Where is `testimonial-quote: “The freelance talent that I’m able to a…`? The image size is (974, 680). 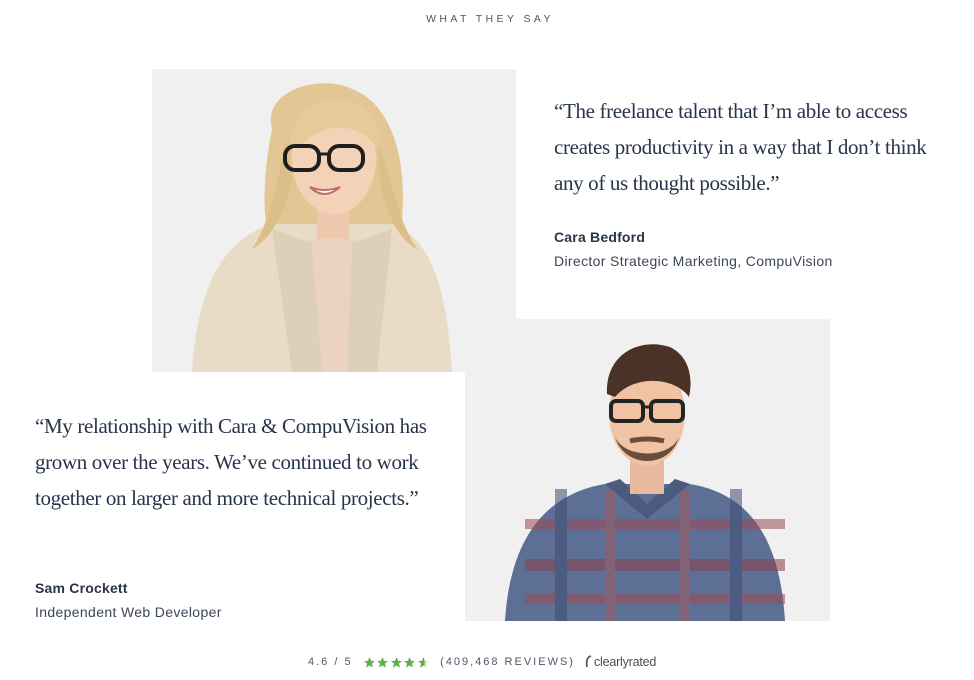
testimonial-quote: “The freelance talent that I’m able to a… is located at coordinates (740, 147).